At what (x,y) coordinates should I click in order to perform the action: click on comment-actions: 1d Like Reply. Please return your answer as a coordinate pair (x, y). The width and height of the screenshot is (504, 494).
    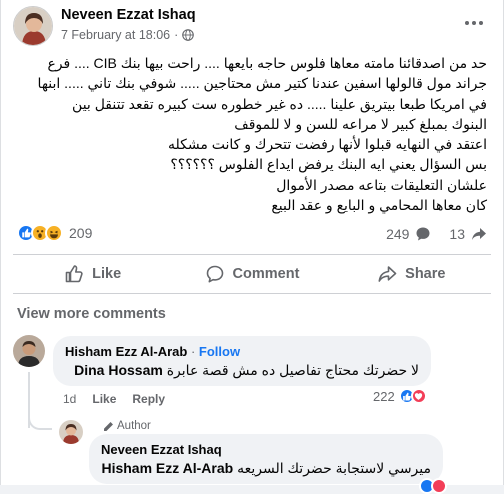
    Looking at the image, I should click on (114, 399).